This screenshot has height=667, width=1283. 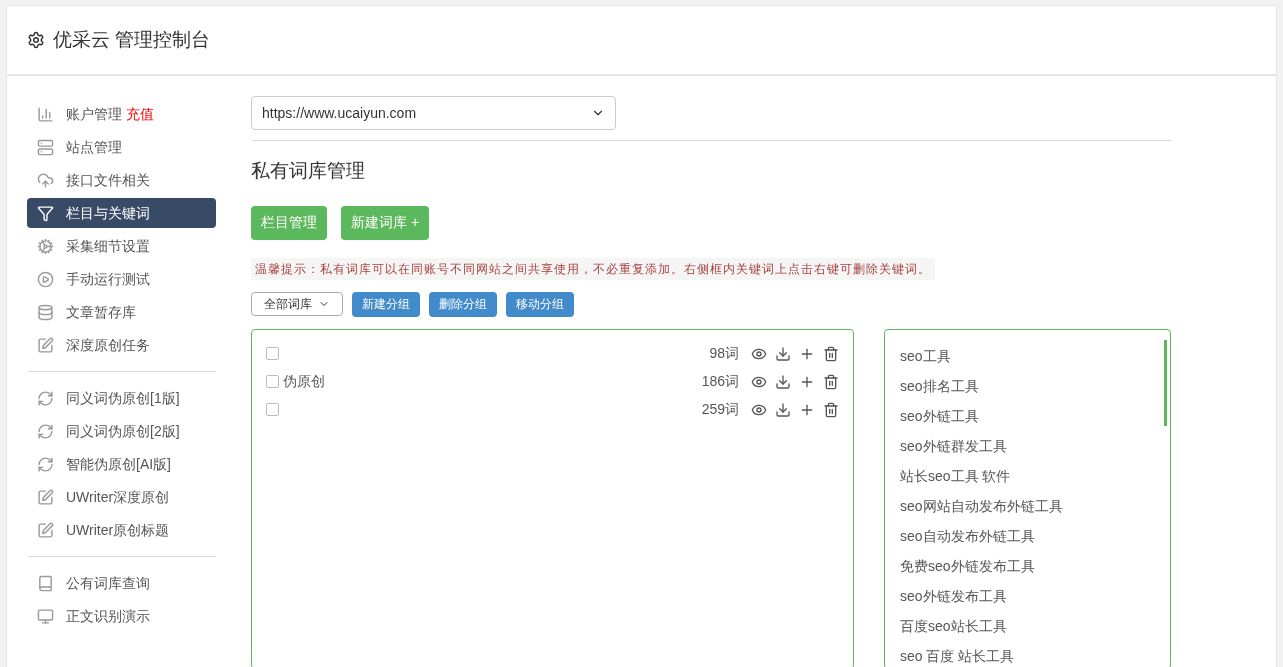 What do you see at coordinates (297, 304) in the screenshot?
I see `group-select: 全部词库` at bounding box center [297, 304].